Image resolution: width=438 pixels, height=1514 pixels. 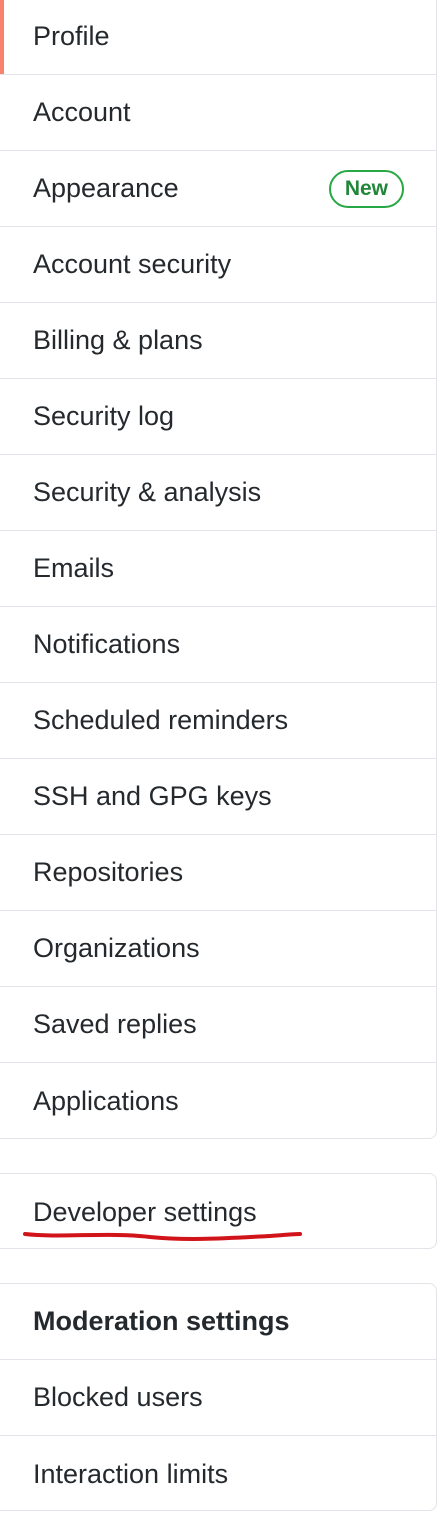 I want to click on menu-item-notifications: Notifications, so click(x=218, y=645).